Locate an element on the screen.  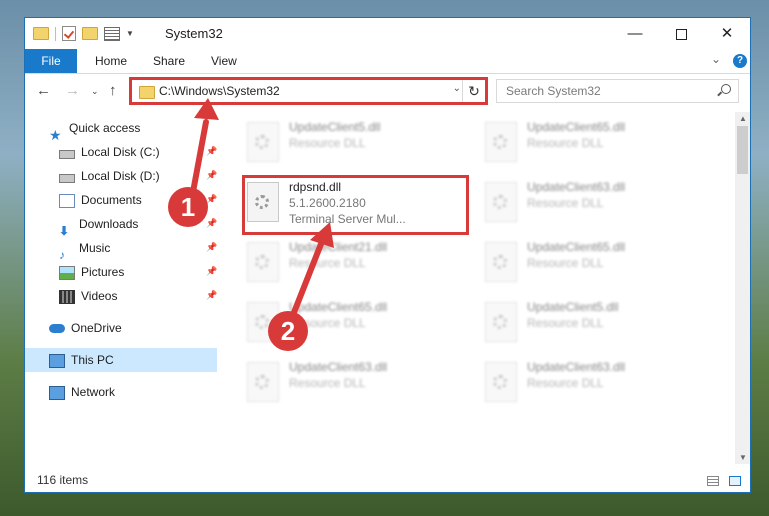
sidebar-item-videos: Videos is located at coordinates (88, 296).